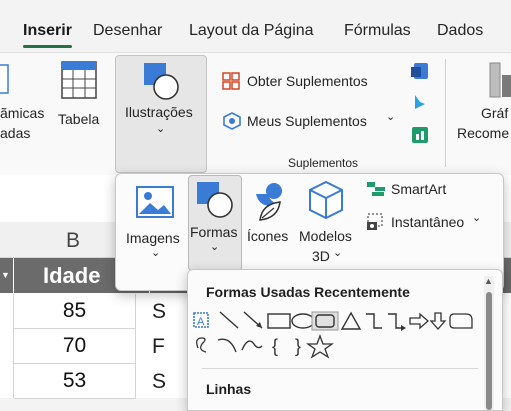  What do you see at coordinates (47, 46) in the screenshot?
I see `active-tab-indicator` at bounding box center [47, 46].